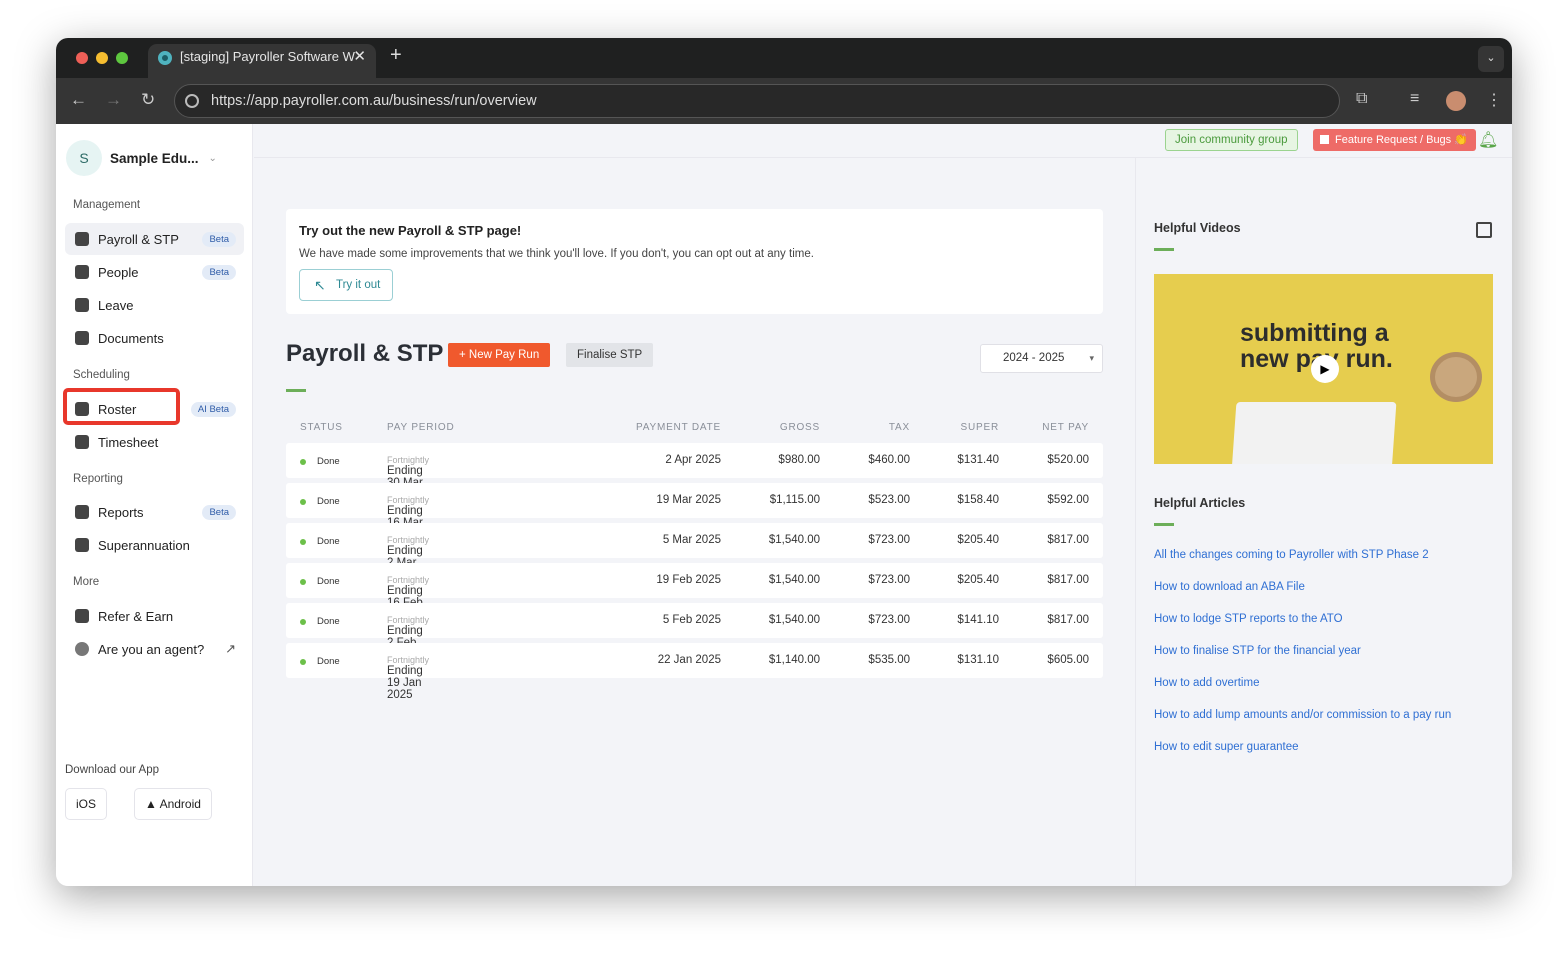  Describe the element at coordinates (1414, 99) in the screenshot. I see `media-icon: ≡` at that location.